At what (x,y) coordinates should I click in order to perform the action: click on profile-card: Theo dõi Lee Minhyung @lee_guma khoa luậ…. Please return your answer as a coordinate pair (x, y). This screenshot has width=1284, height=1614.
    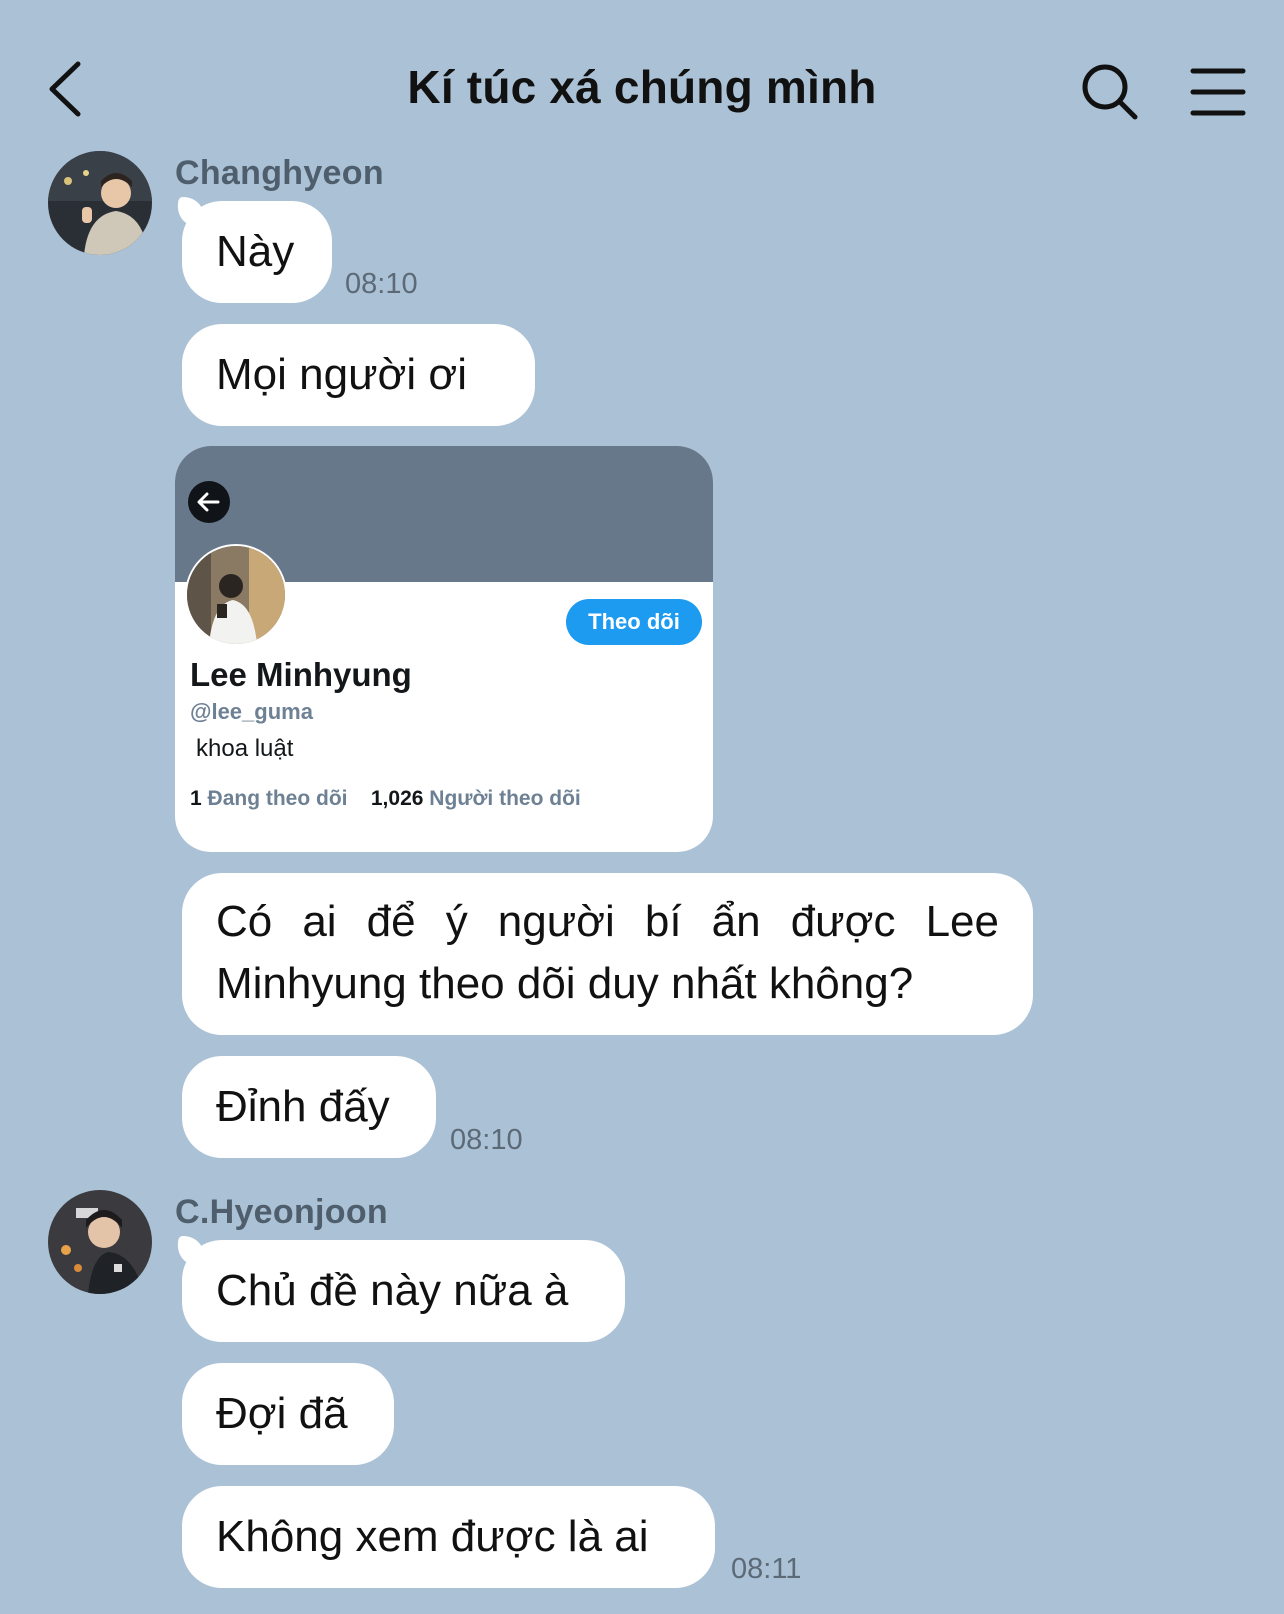
    Looking at the image, I should click on (444, 649).